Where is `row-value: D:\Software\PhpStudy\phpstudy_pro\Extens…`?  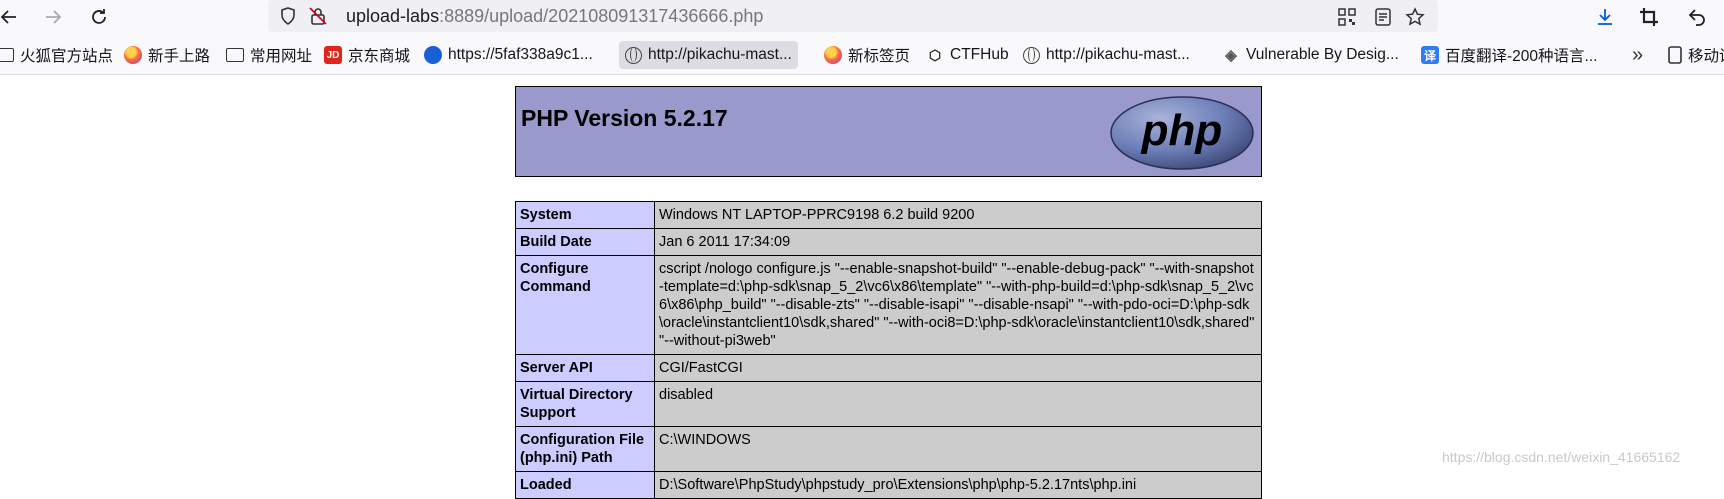
row-value: D:\Software\PhpStudy\phpstudy_pro\Extens… is located at coordinates (958, 485).